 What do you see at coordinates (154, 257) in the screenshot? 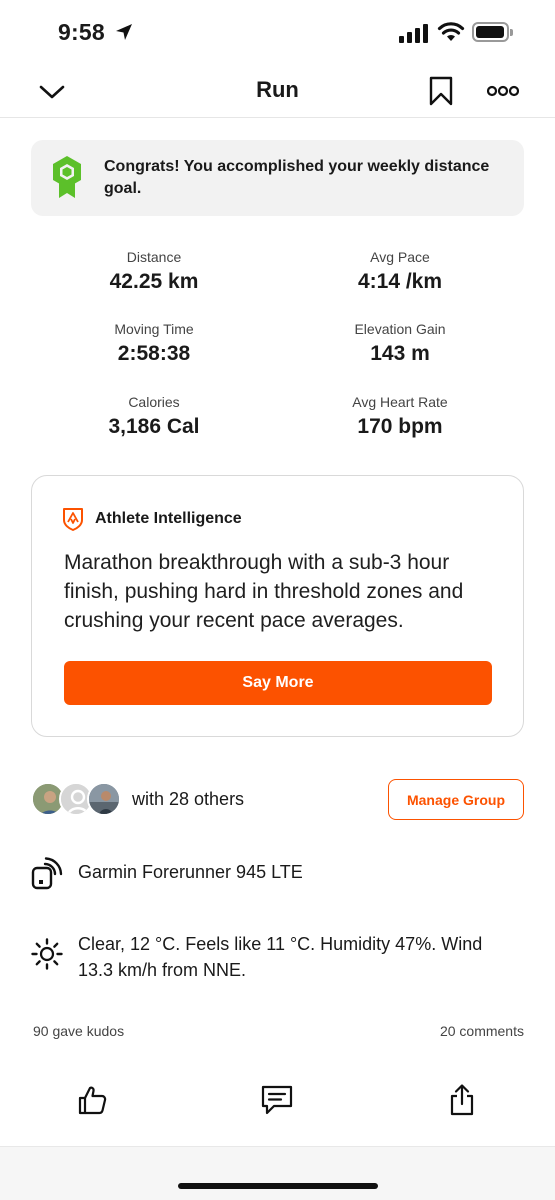
I see `stat-label: Distance` at bounding box center [154, 257].